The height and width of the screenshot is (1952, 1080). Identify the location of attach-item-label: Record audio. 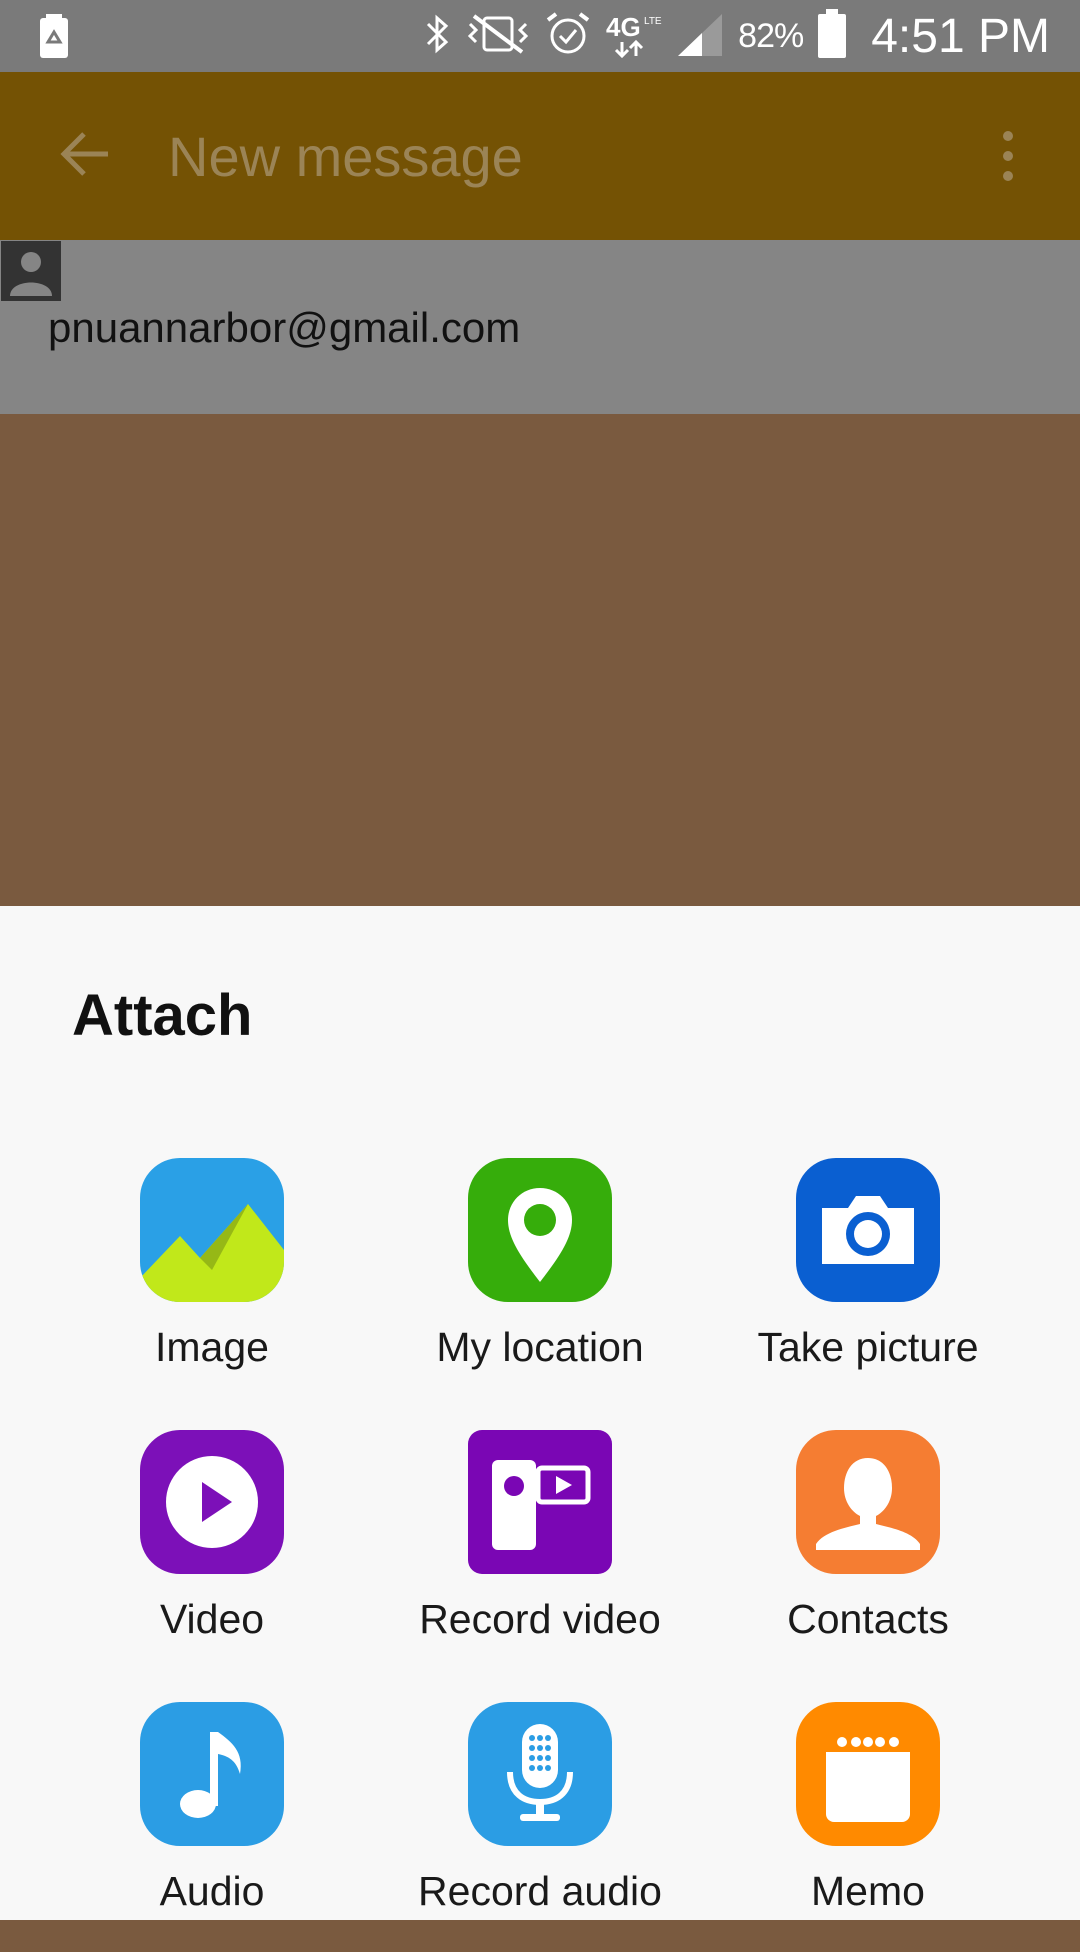
(540, 1891).